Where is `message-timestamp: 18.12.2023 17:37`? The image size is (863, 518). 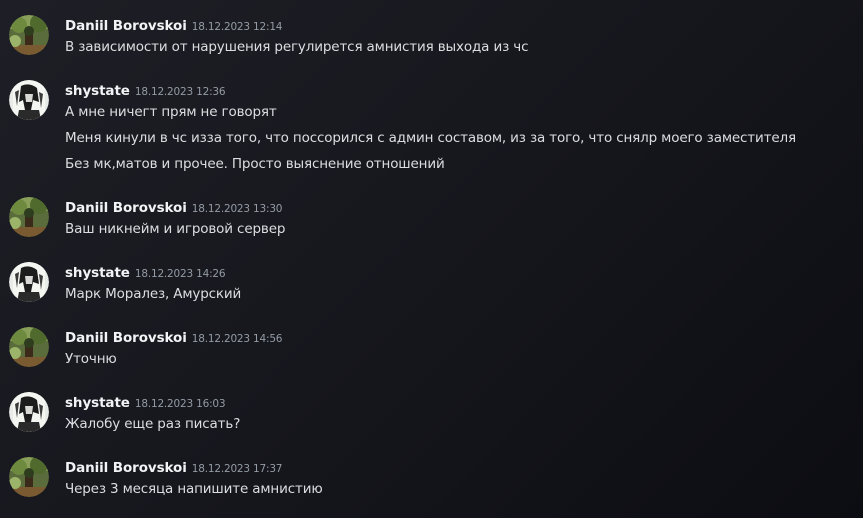
message-timestamp: 18.12.2023 17:37 is located at coordinates (237, 469).